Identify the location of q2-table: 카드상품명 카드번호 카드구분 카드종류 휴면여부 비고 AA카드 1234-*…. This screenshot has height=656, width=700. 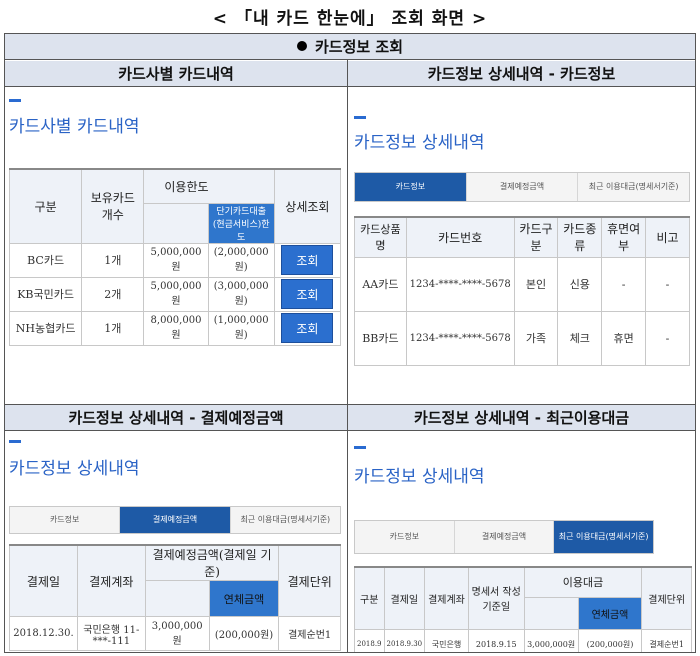
(522, 291).